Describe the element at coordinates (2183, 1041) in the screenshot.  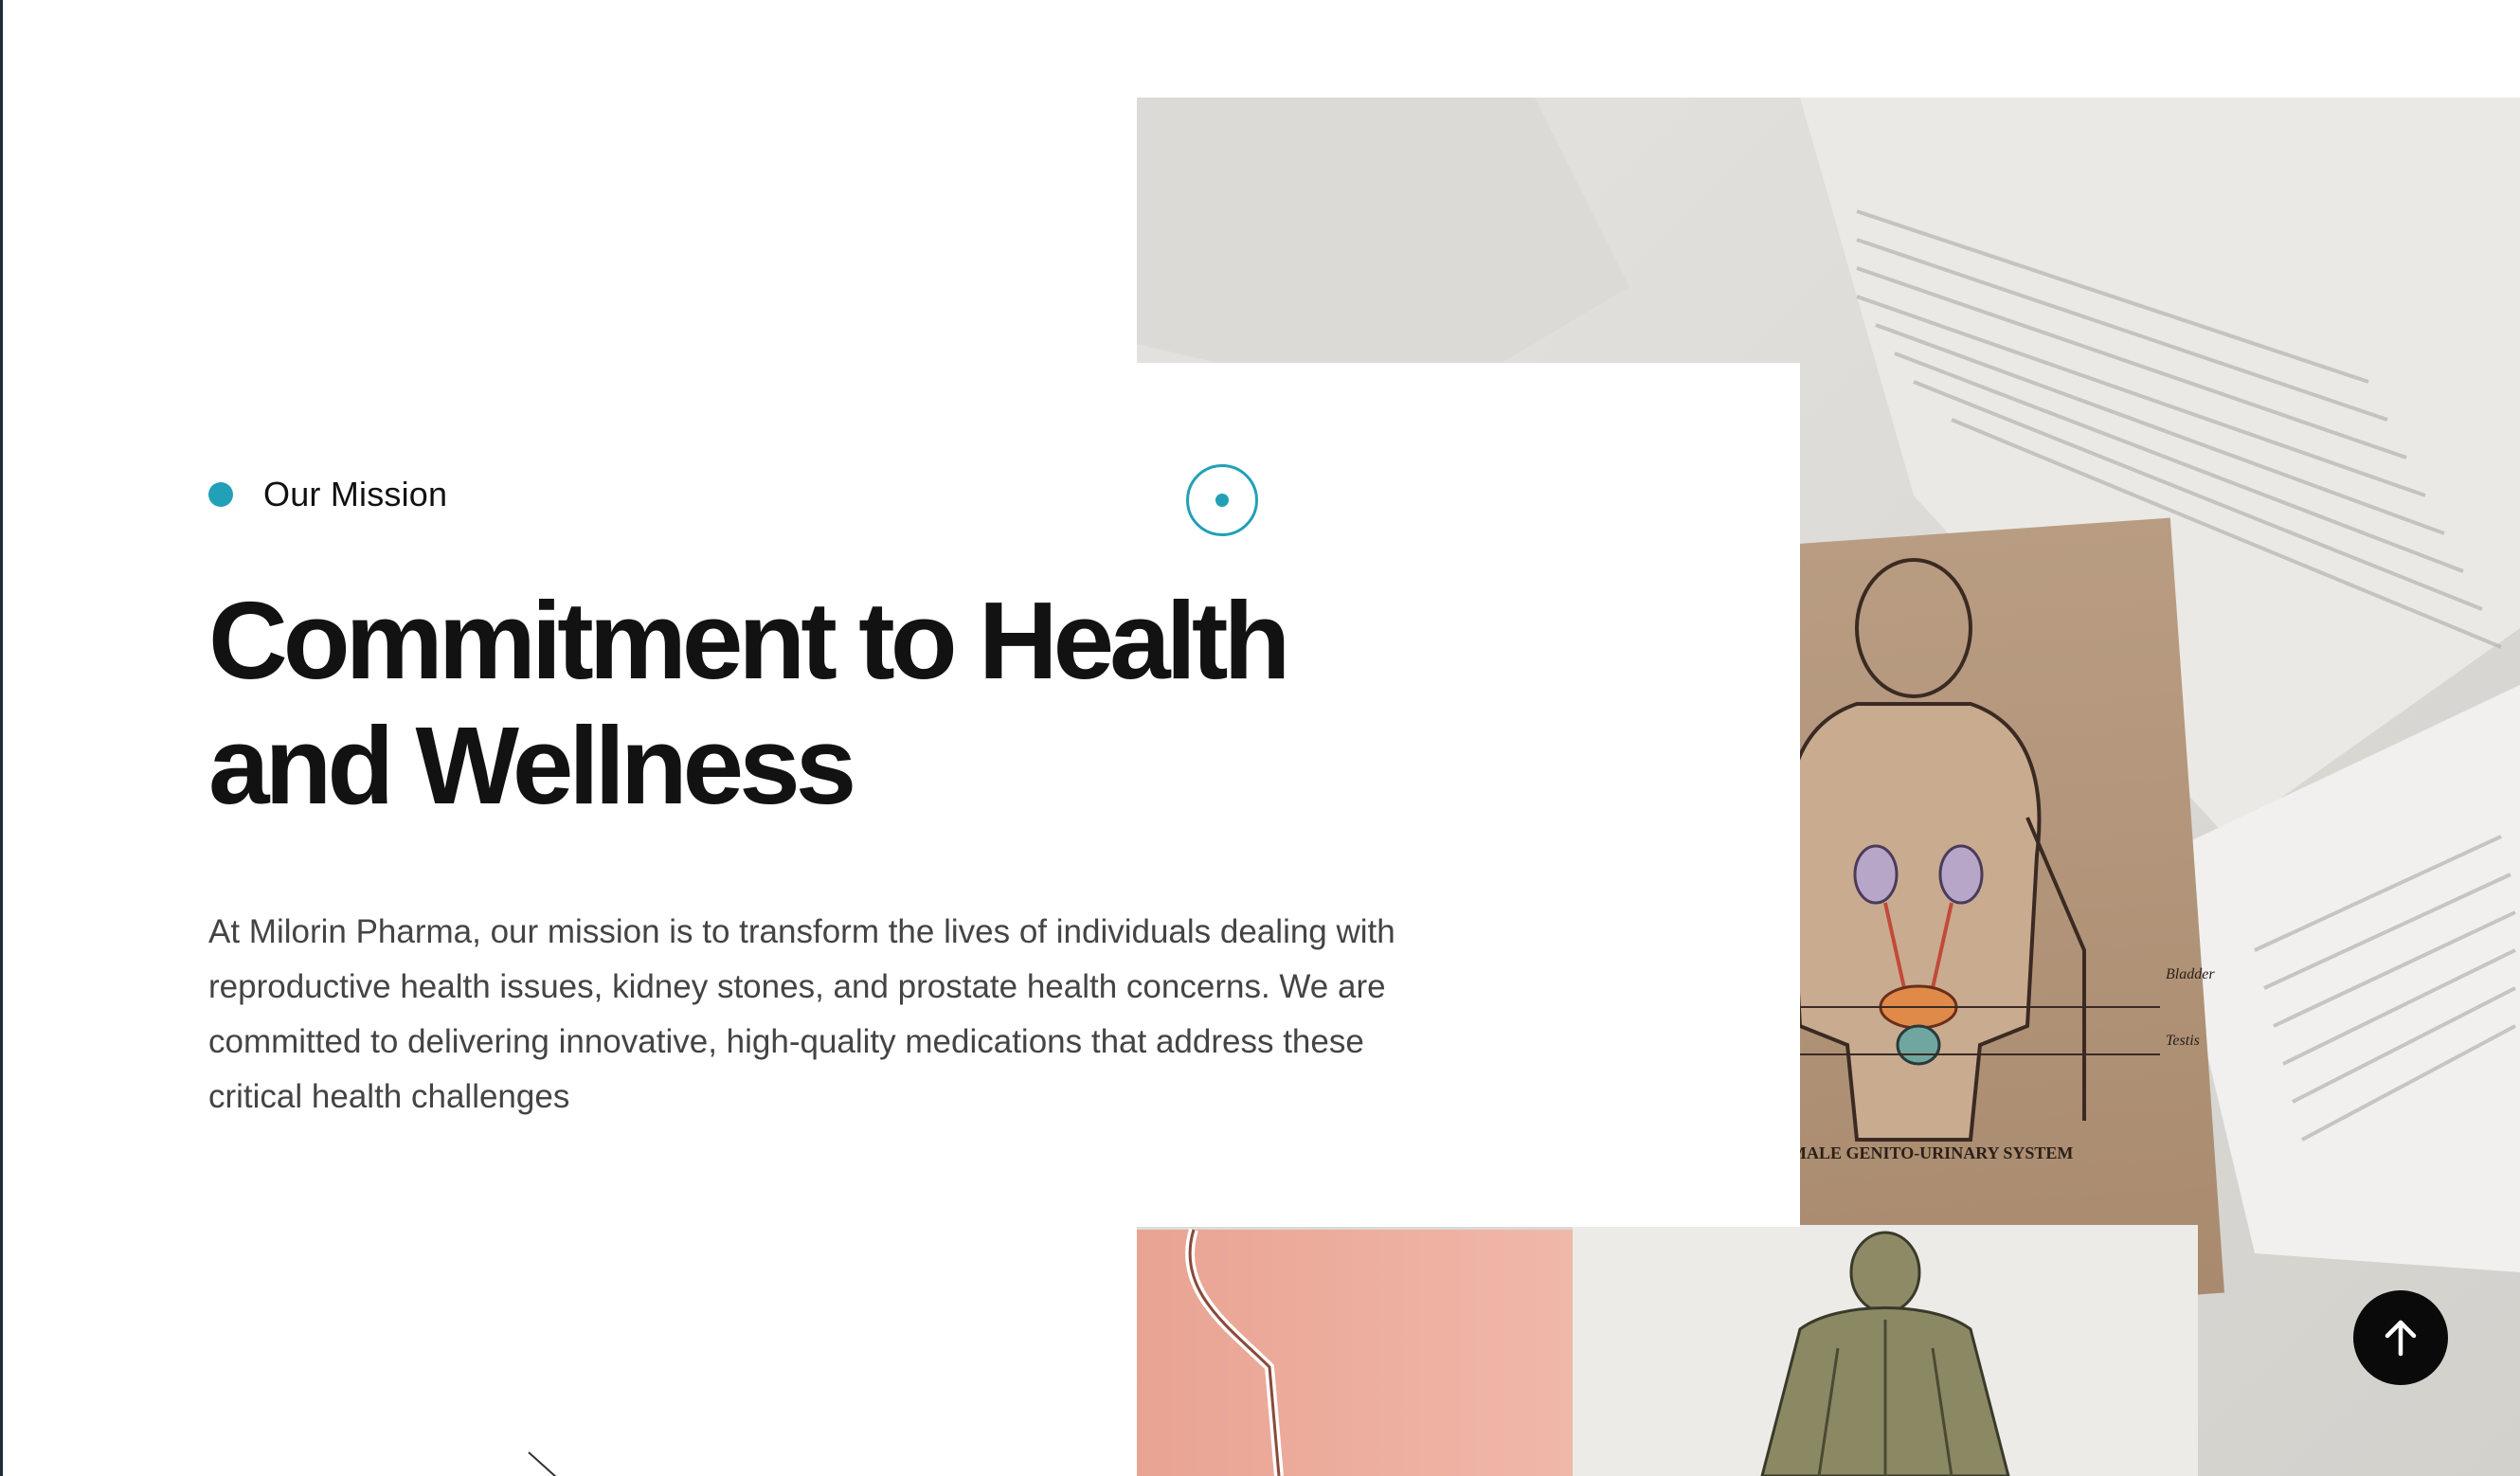
I see `testis-label: Testis` at that location.